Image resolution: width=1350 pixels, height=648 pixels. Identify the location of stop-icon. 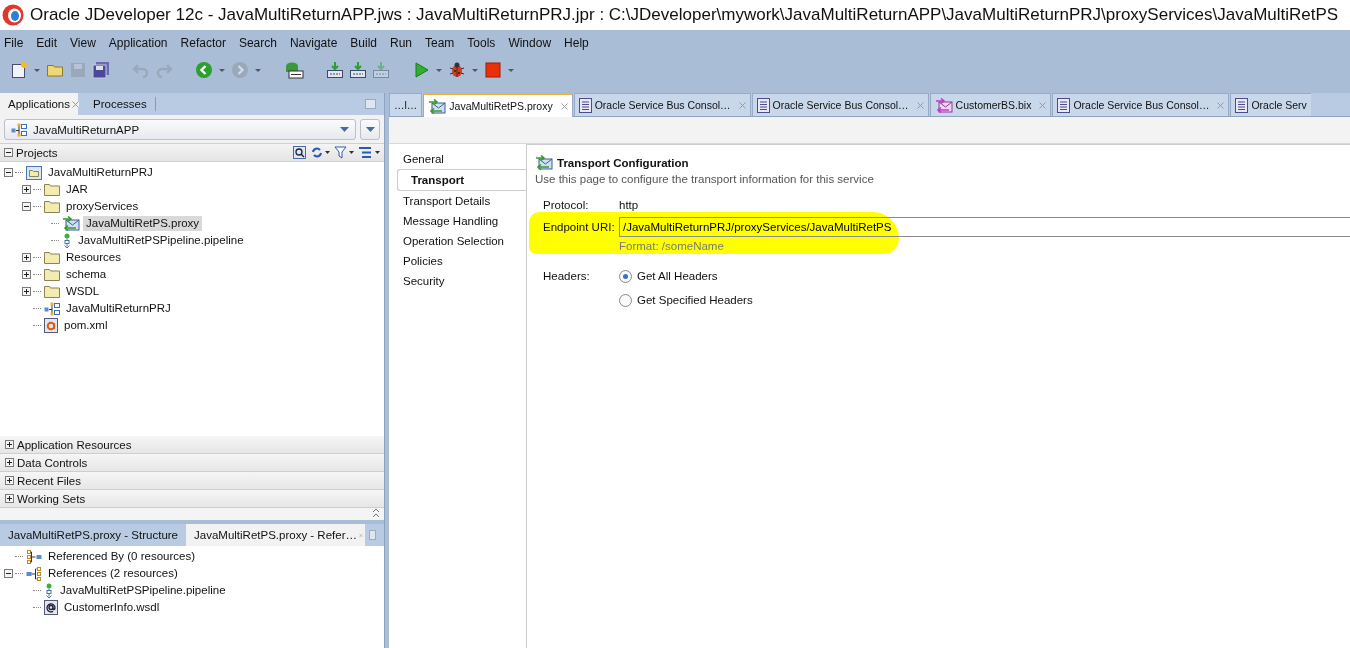
(493, 70).